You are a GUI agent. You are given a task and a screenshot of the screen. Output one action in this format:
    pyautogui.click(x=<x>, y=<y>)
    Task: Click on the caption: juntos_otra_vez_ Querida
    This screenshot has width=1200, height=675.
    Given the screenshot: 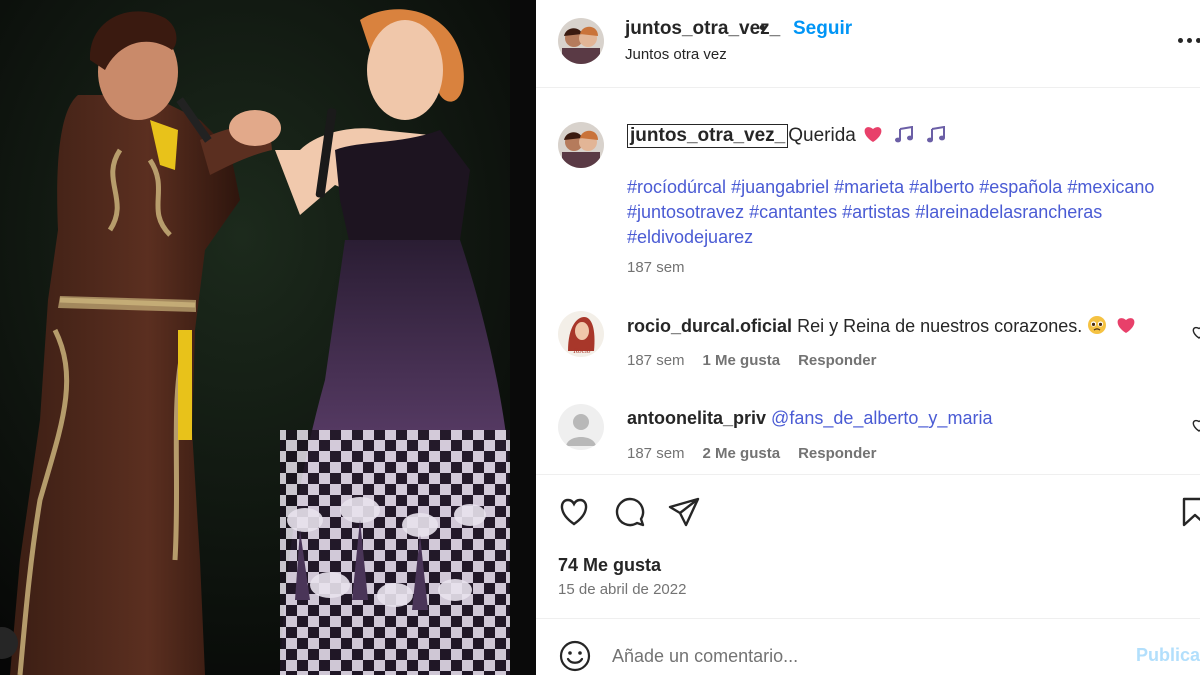 What is the action you would take?
    pyautogui.click(x=786, y=136)
    